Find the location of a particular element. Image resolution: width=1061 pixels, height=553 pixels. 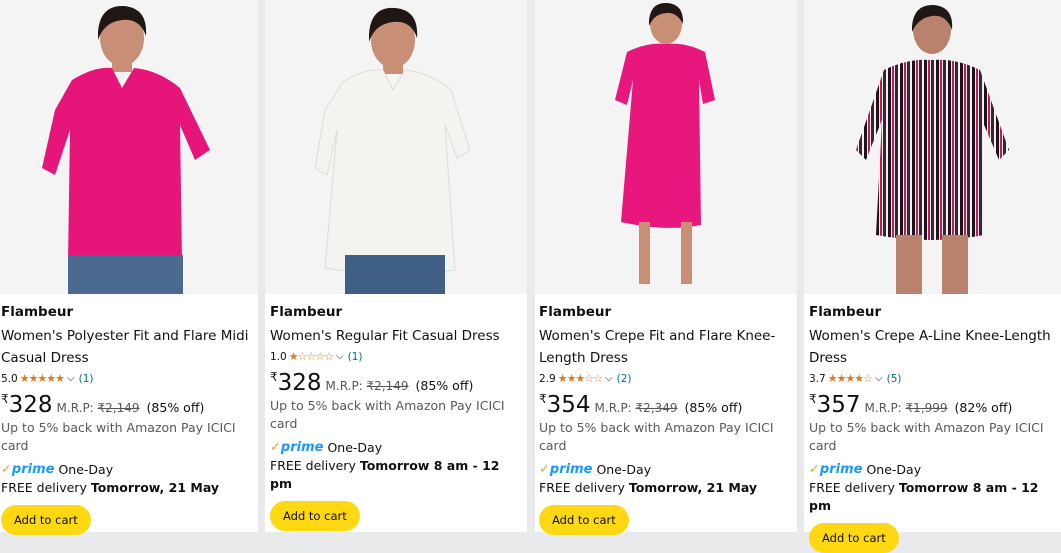

rating-value: 5.0 is located at coordinates (9, 379).